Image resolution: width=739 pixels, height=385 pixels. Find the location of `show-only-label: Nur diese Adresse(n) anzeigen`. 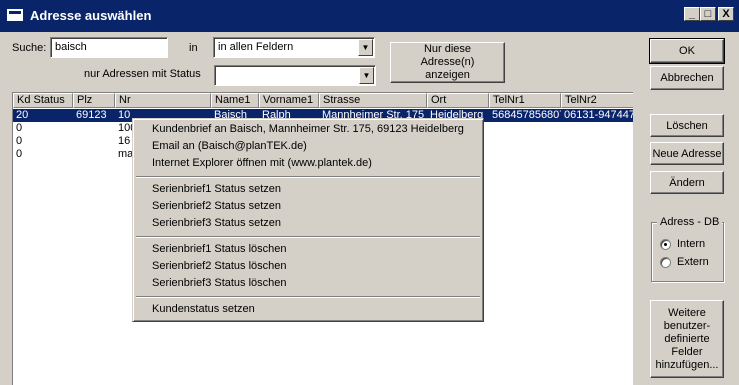

show-only-label: Nur diese Adresse(n) anzeigen is located at coordinates (447, 62).